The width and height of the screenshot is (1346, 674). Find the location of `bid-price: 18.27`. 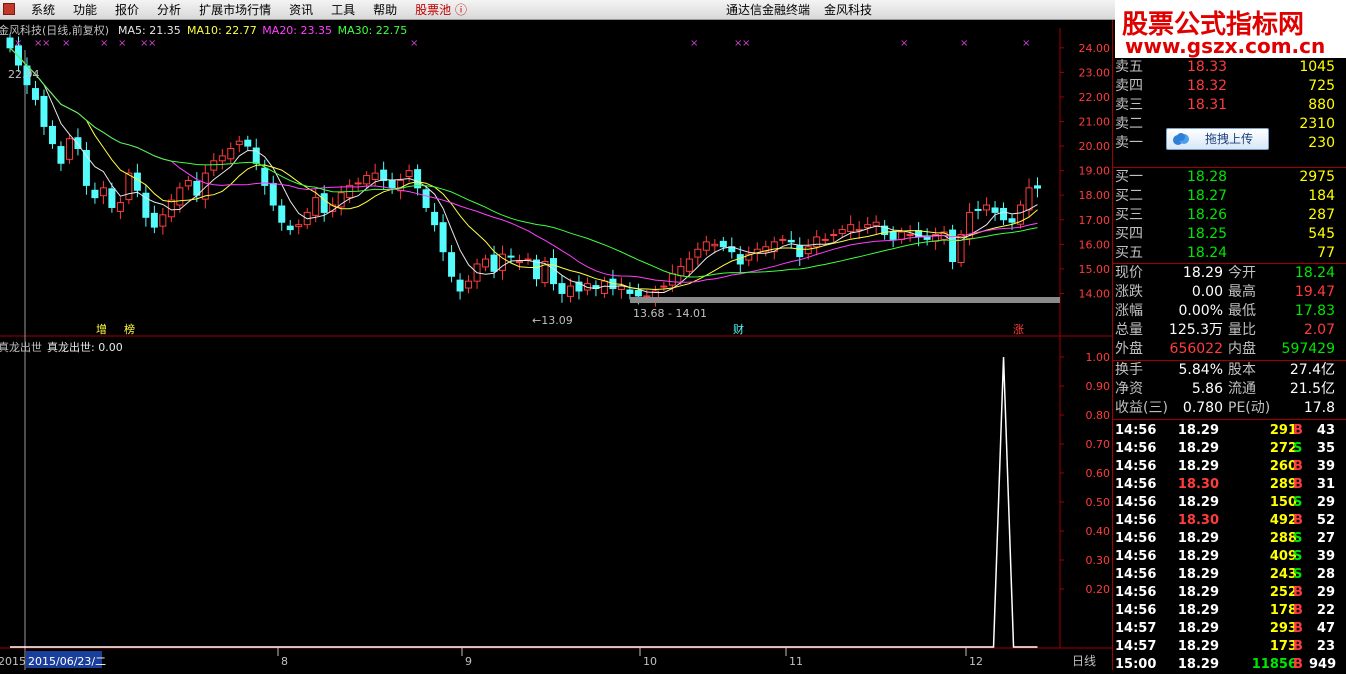

bid-price: 18.27 is located at coordinates (1207, 196).